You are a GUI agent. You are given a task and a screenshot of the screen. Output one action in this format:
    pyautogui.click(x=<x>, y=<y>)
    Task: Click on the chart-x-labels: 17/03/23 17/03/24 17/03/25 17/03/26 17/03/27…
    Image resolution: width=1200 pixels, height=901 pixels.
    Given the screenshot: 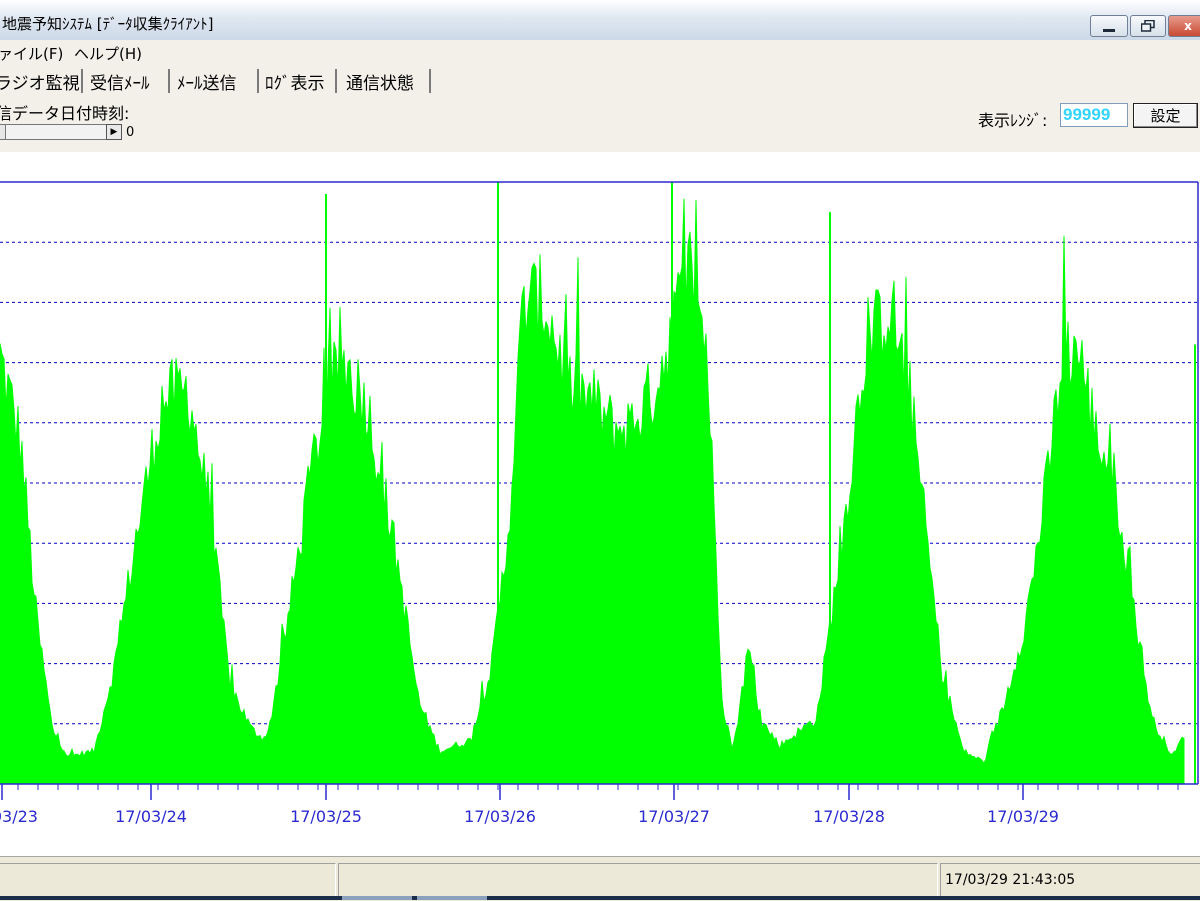 What is the action you would take?
    pyautogui.click(x=529, y=816)
    